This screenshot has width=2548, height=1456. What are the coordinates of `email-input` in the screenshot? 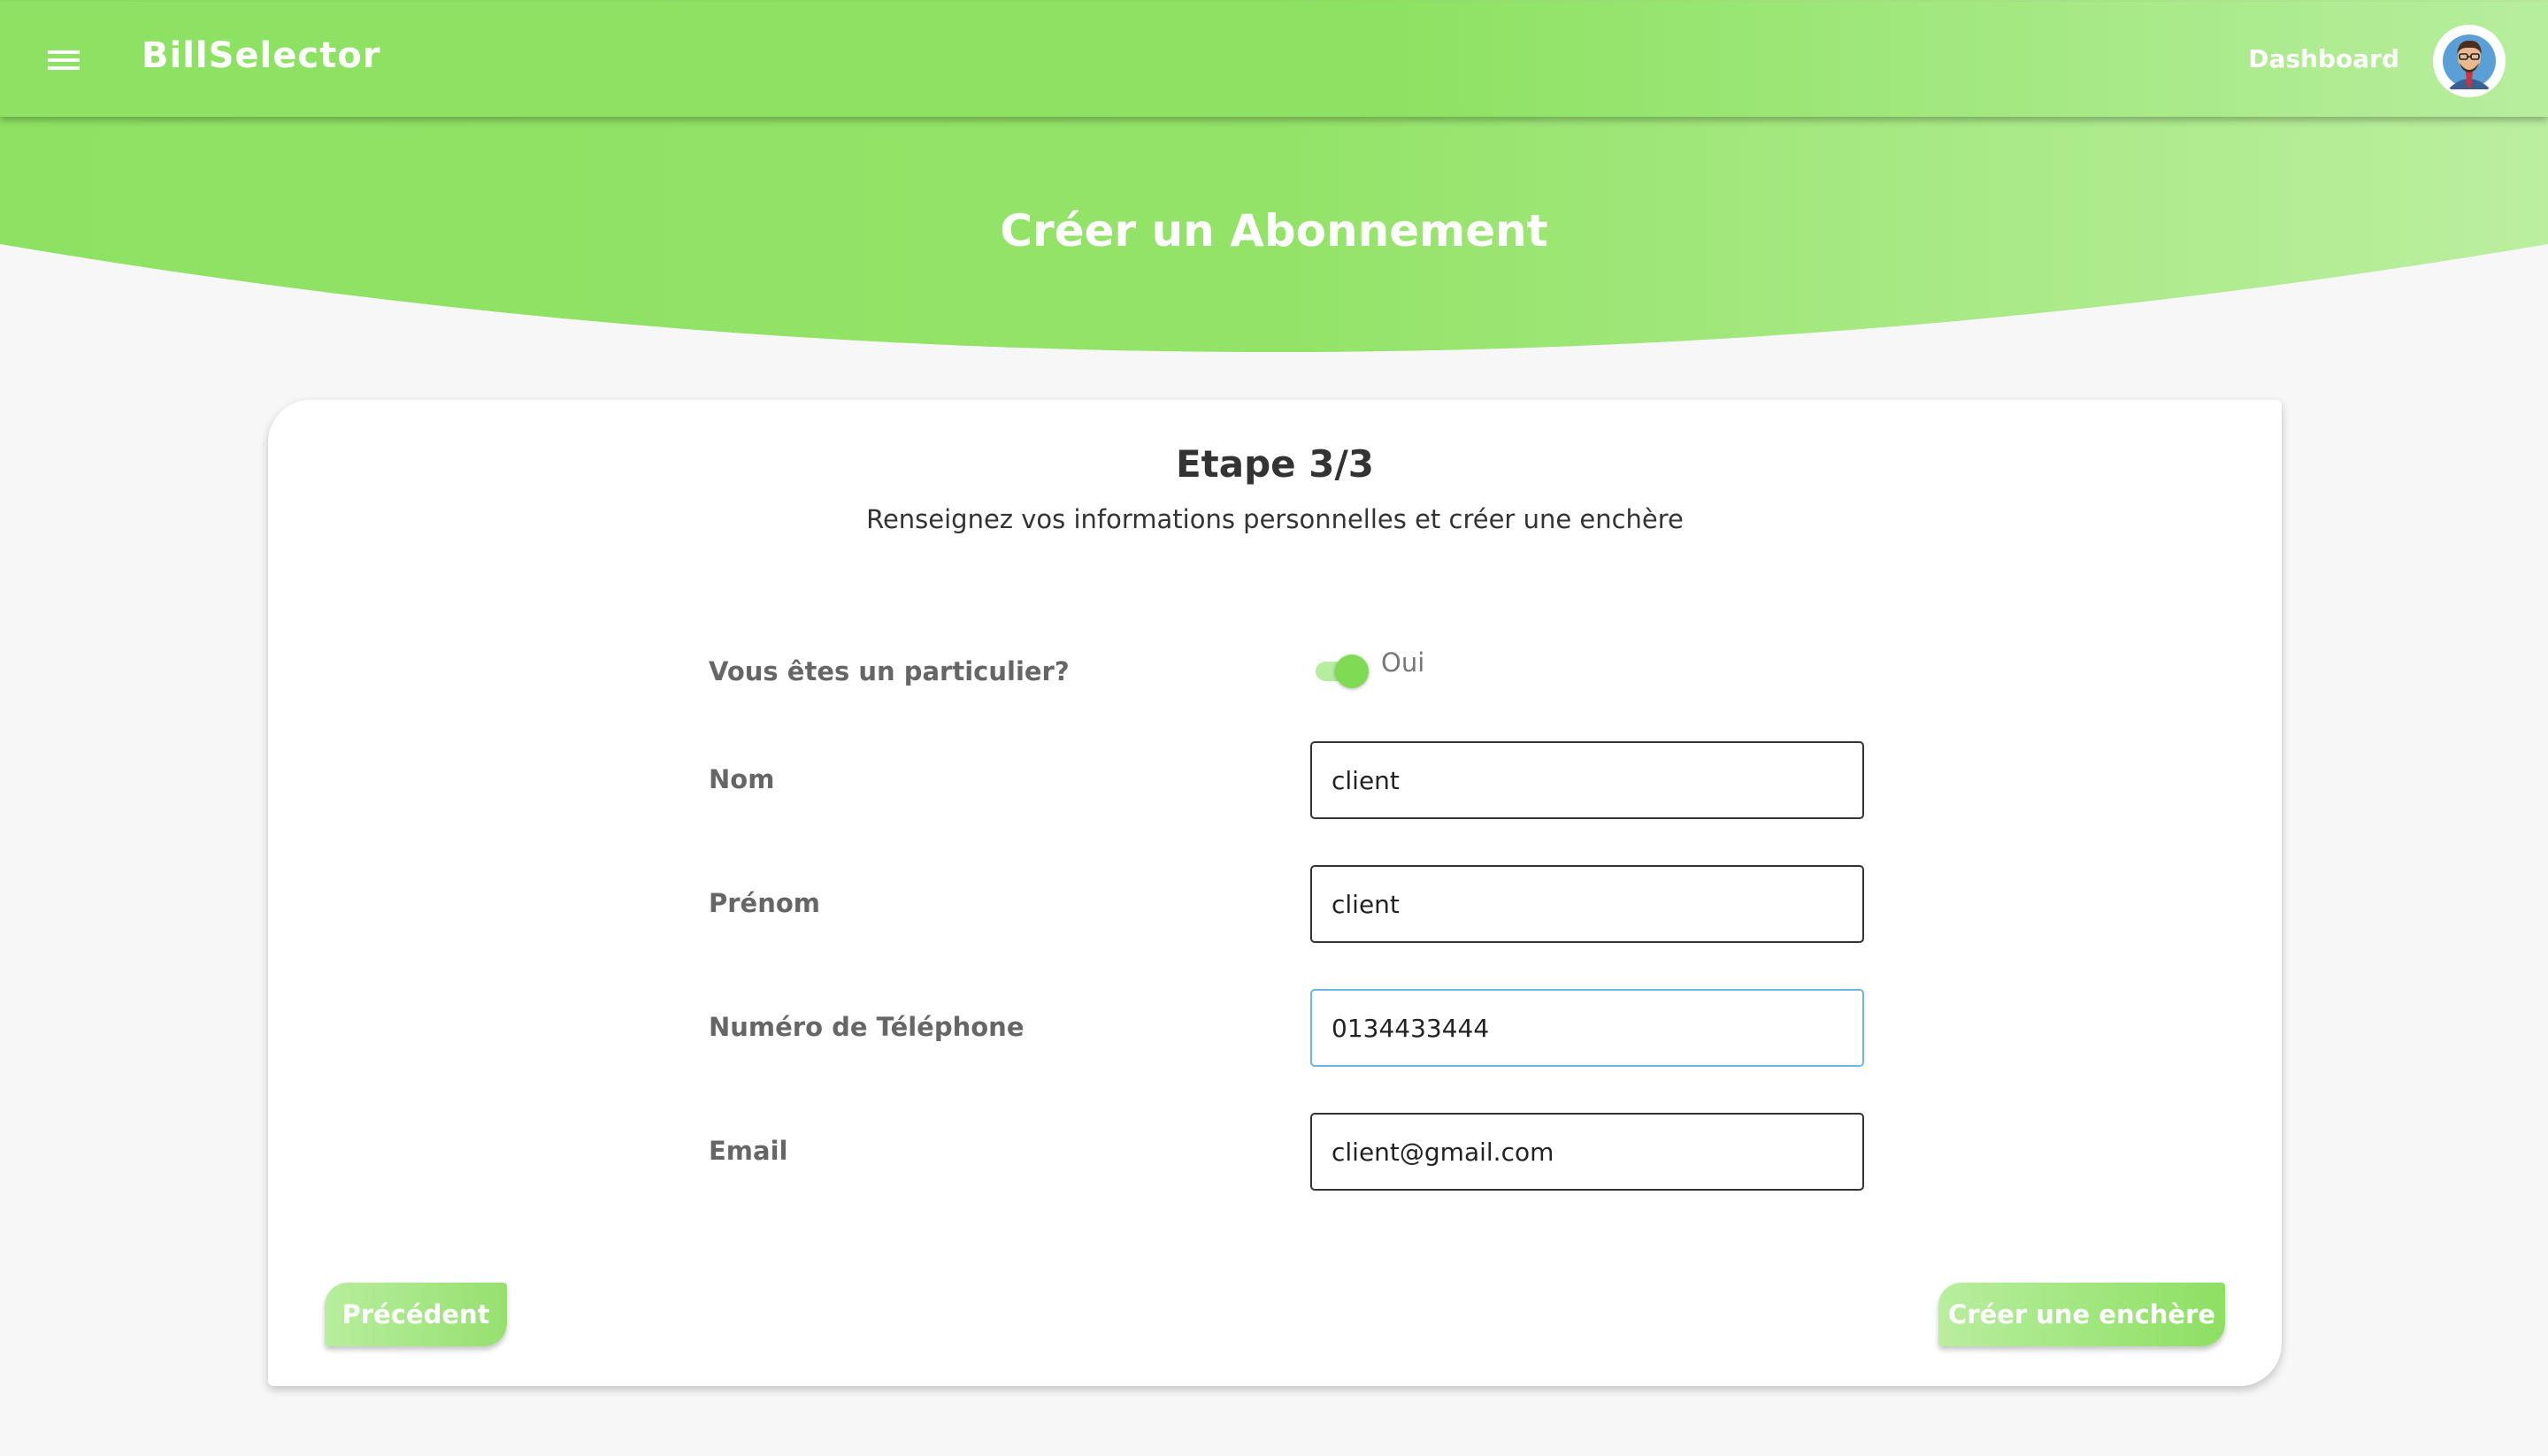 It's located at (1587, 1152).